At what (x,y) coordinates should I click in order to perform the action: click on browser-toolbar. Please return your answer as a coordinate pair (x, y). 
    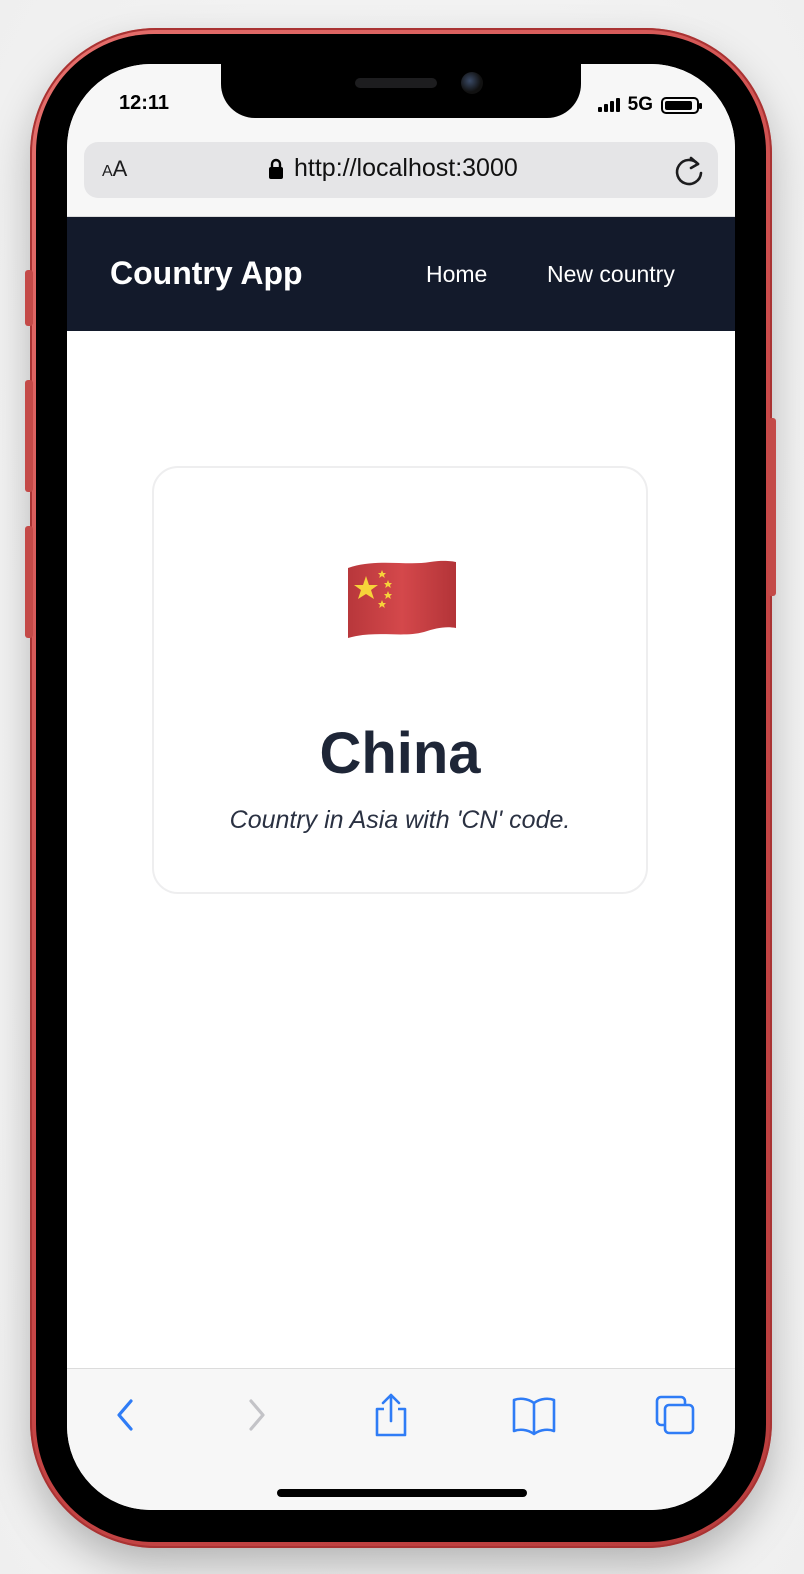
    Looking at the image, I should click on (401, 1439).